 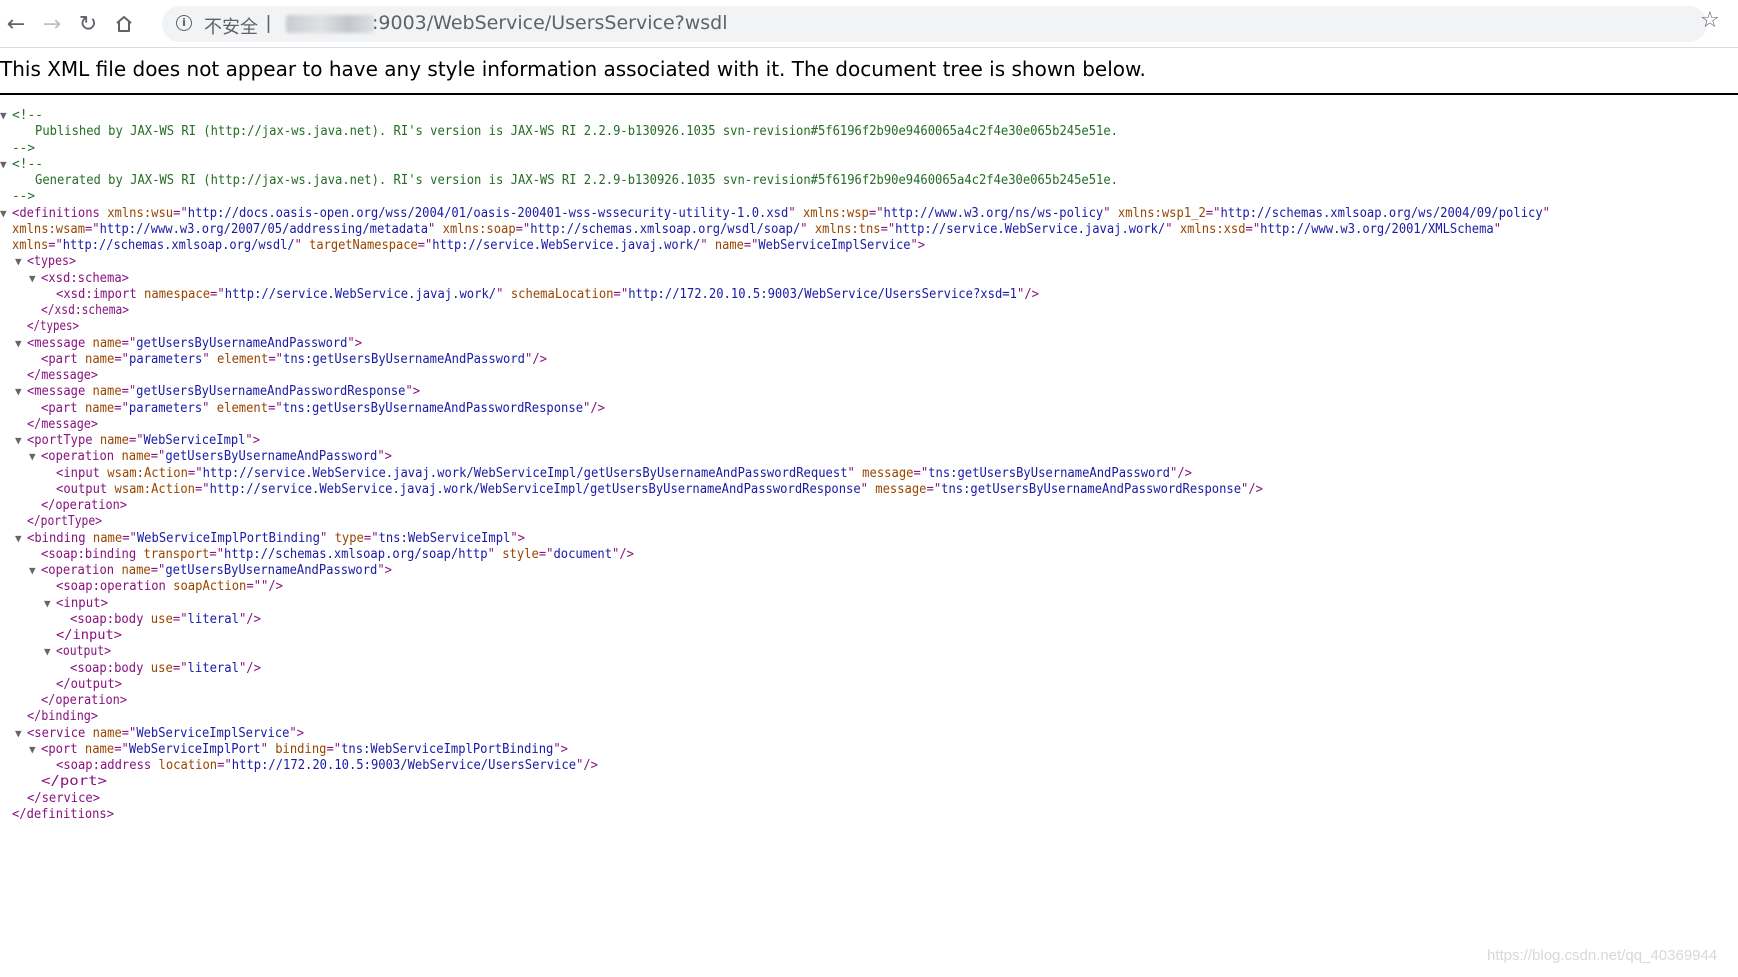 I want to click on xml-token: message, so click(x=884, y=473).